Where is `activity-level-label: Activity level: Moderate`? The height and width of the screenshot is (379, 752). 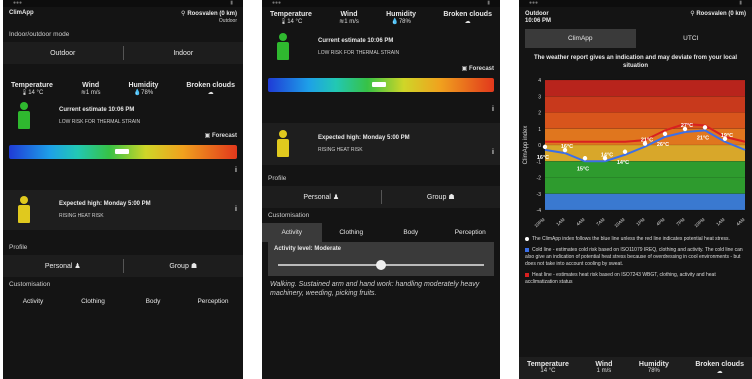 activity-level-label: Activity level: Moderate is located at coordinates (308, 249).